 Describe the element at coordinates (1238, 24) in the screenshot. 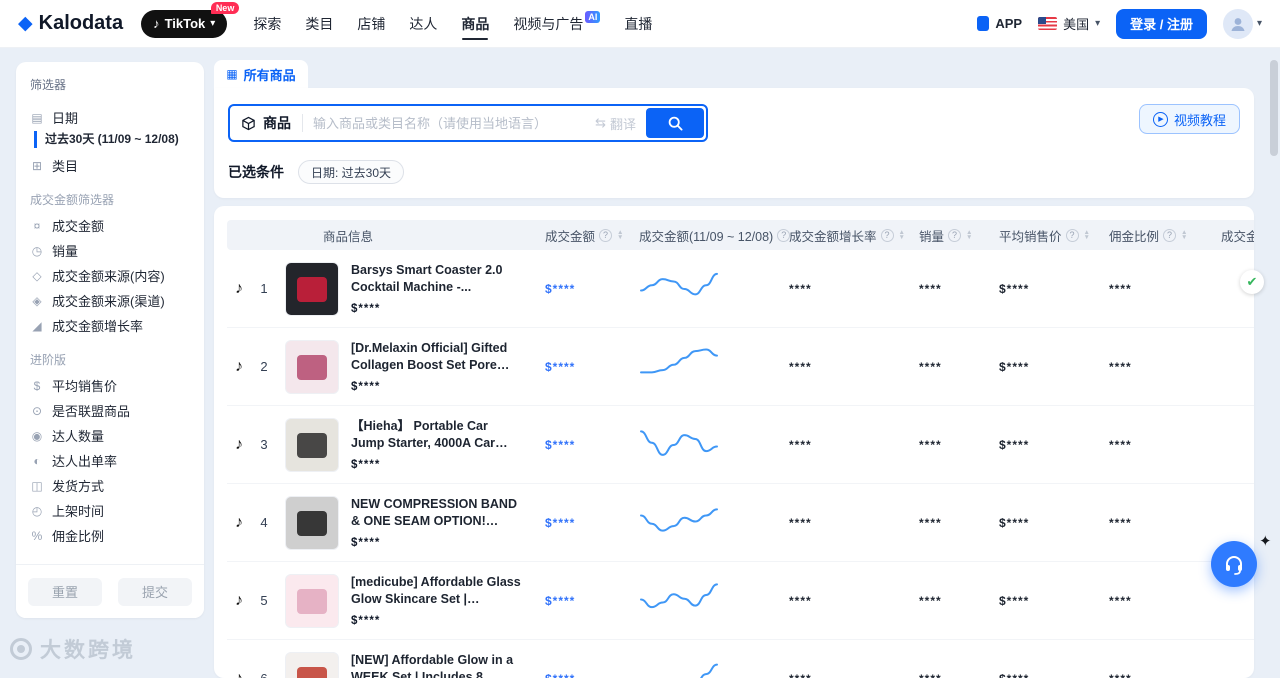

I see `avatar` at that location.